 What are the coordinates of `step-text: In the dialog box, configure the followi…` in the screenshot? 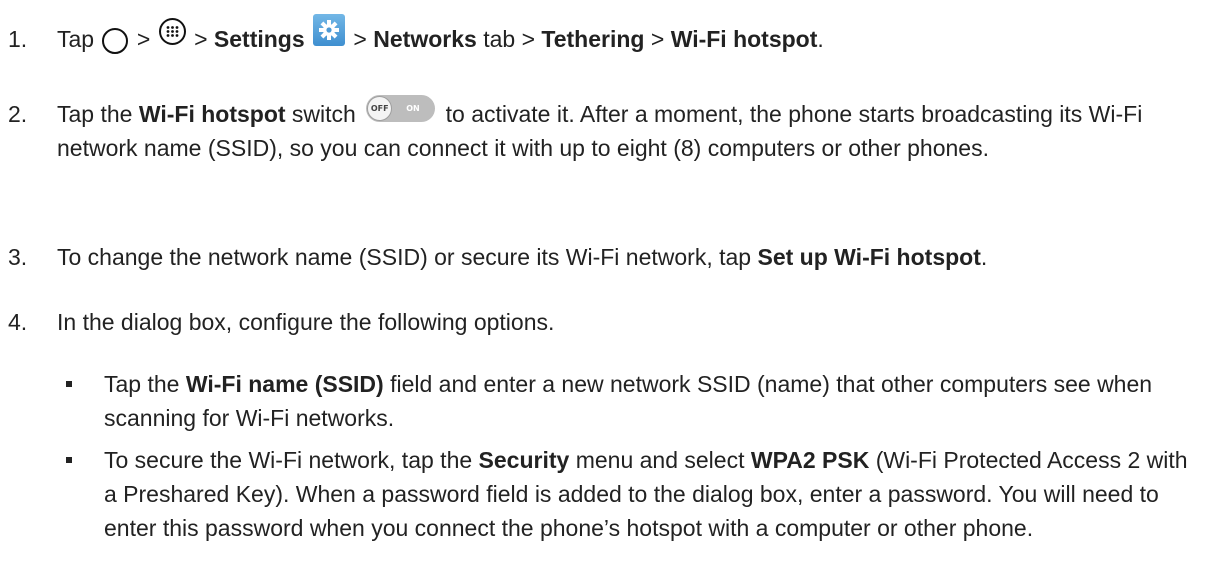 It's located at (306, 322).